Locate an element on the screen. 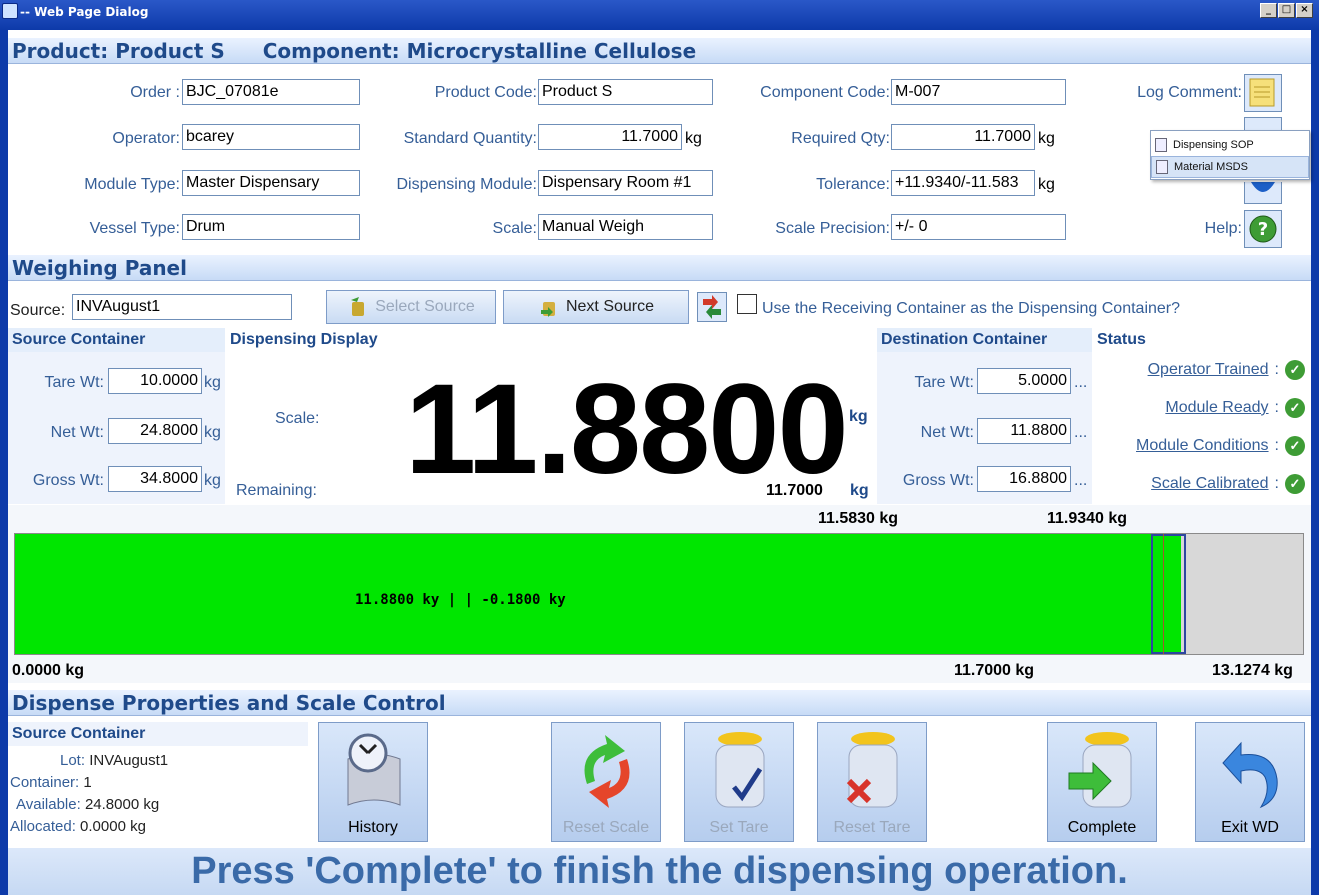 This screenshot has height=895, width=1319. source-gross-unit: kg is located at coordinates (212, 480).